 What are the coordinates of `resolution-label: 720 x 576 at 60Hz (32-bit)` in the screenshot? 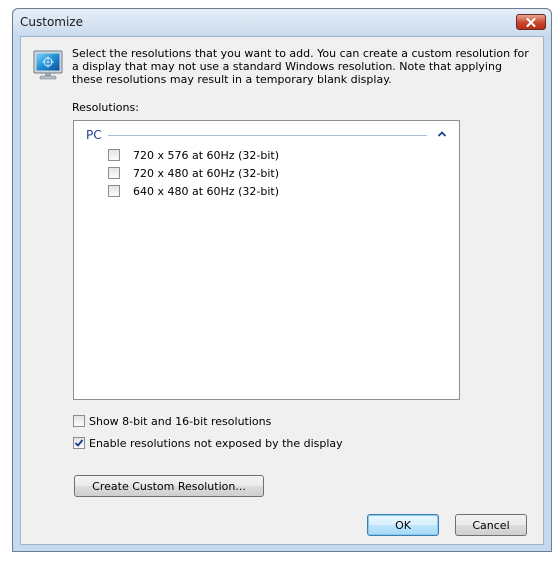 It's located at (206, 155).